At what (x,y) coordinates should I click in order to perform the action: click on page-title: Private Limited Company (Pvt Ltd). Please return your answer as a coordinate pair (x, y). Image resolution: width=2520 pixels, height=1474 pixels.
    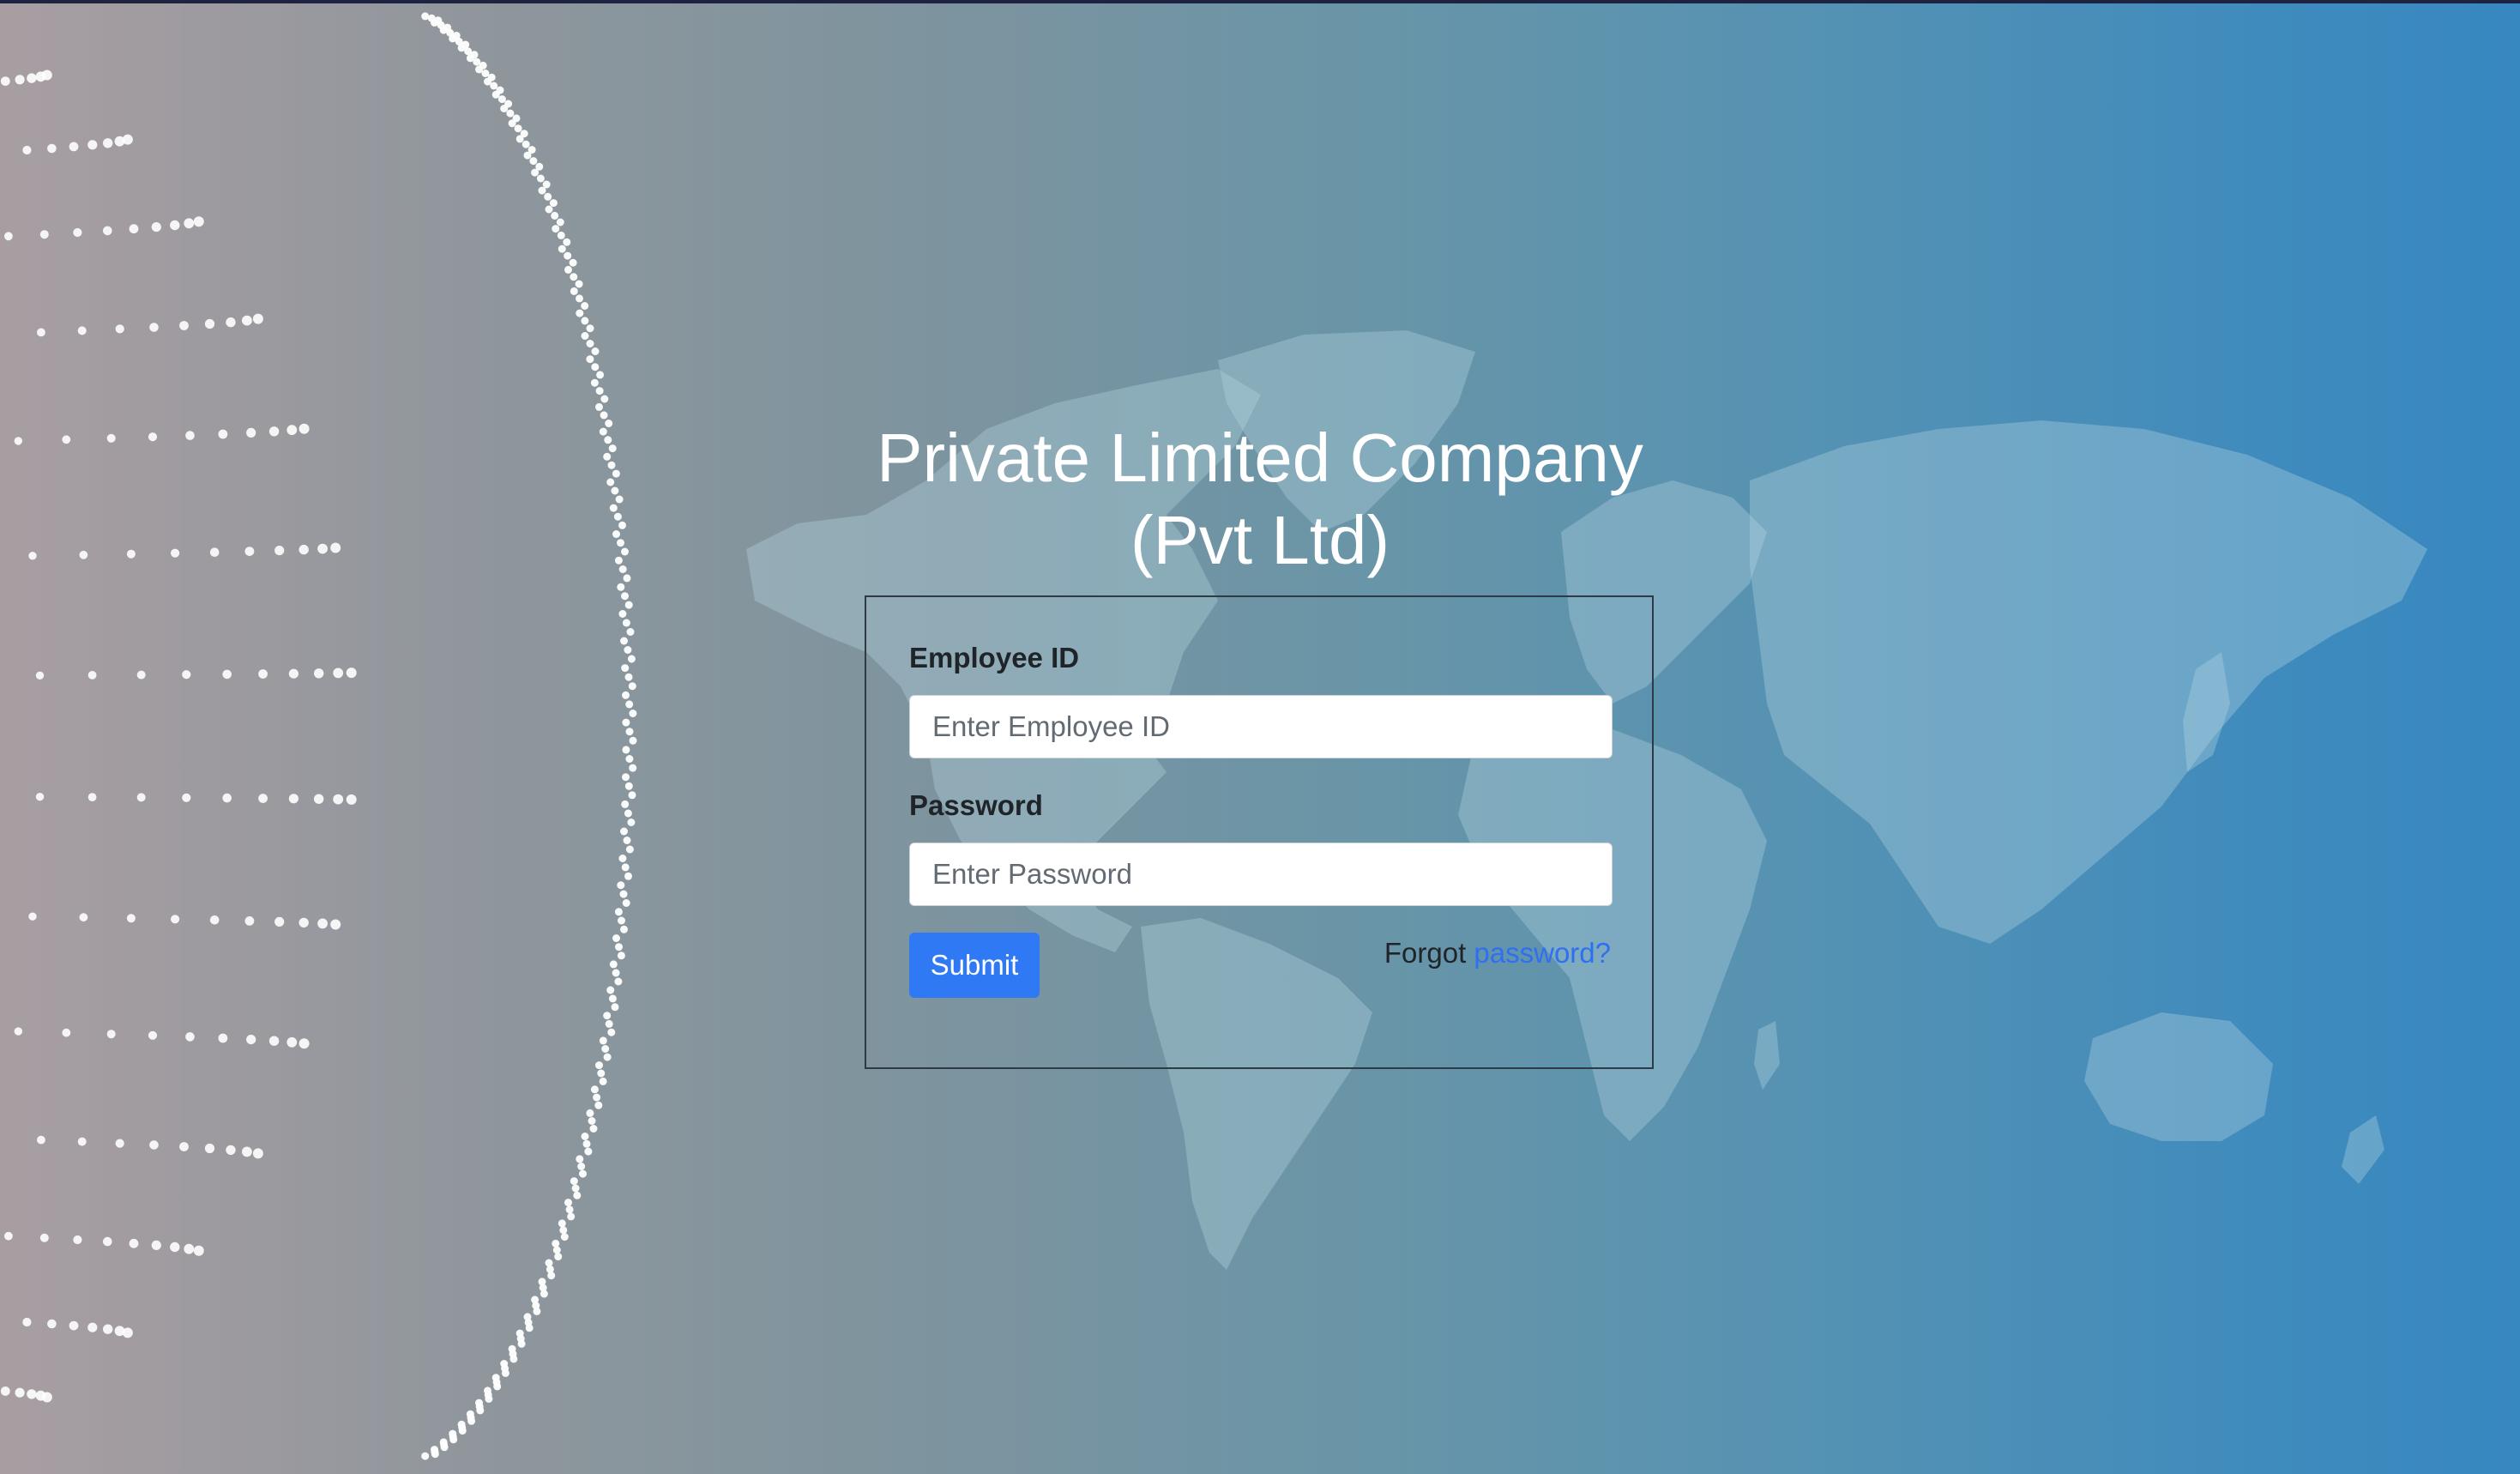
    Looking at the image, I should click on (1260, 499).